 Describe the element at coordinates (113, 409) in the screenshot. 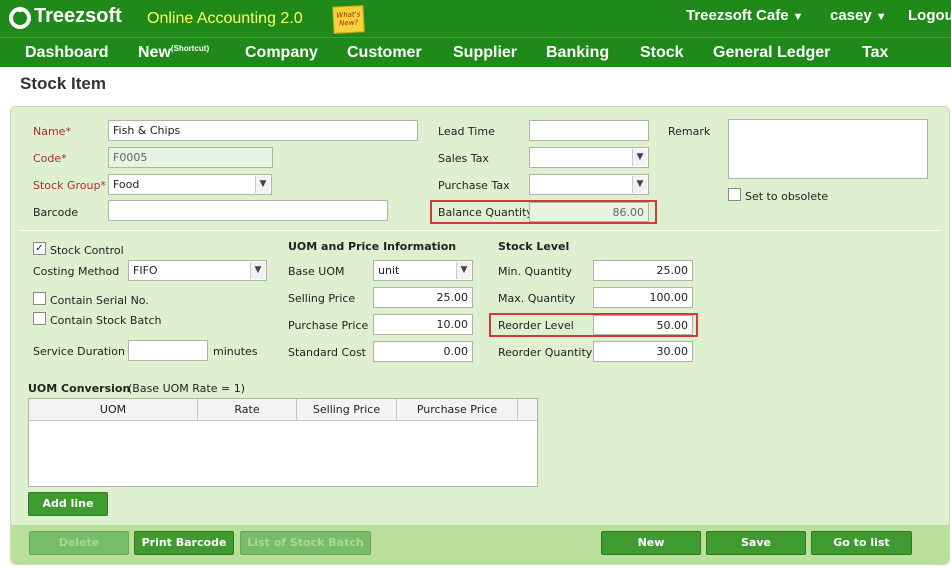

I see `column-header-uom: UOM` at that location.